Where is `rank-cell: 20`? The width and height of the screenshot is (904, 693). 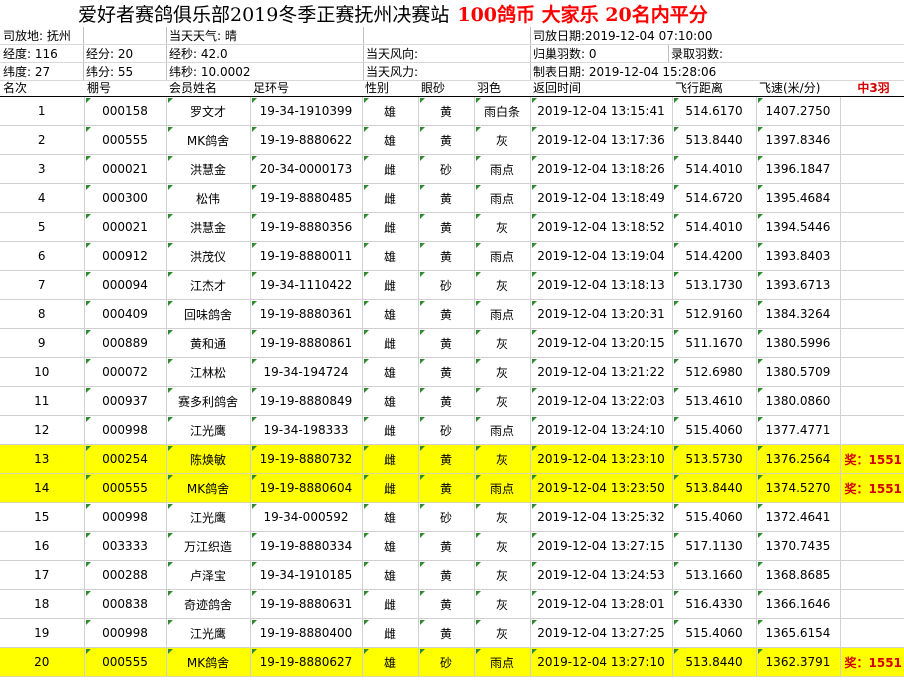 rank-cell: 20 is located at coordinates (42, 662).